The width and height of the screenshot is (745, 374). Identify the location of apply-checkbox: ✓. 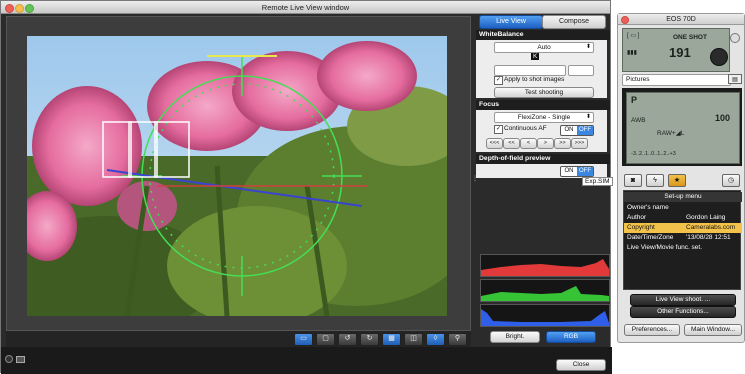
(498, 80).